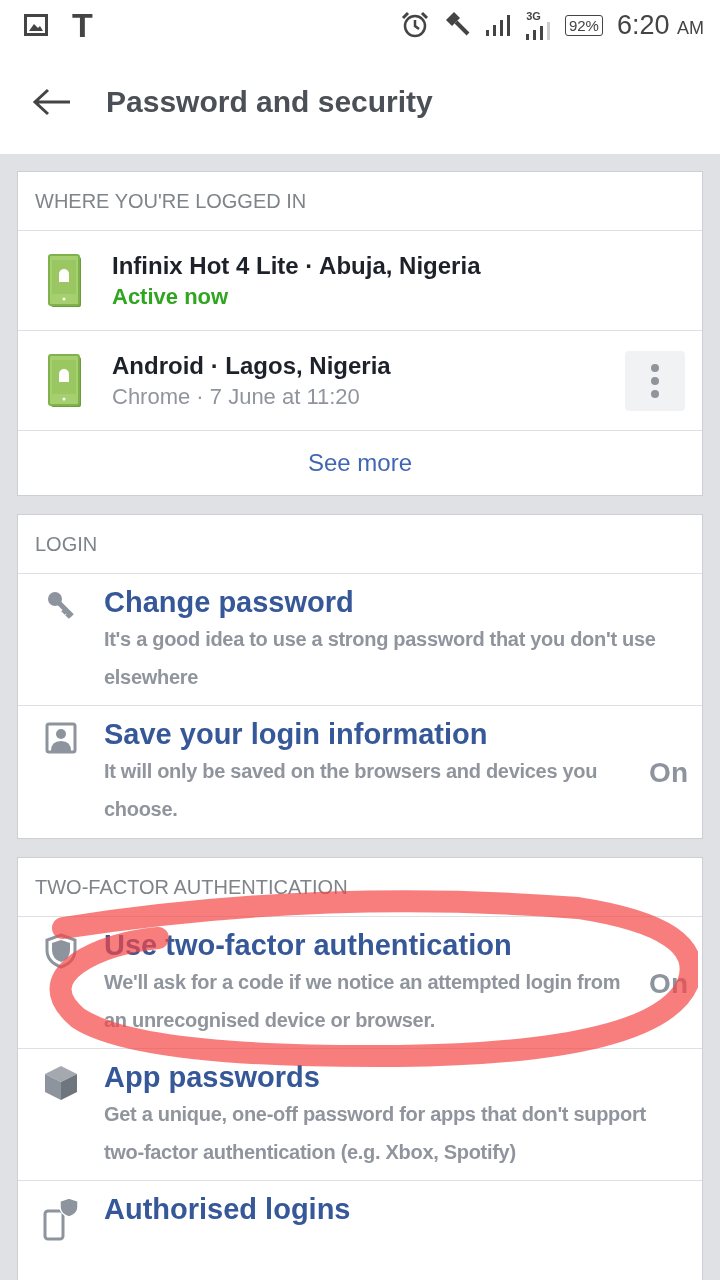  I want to click on back-arrow-icon, so click(52, 102).